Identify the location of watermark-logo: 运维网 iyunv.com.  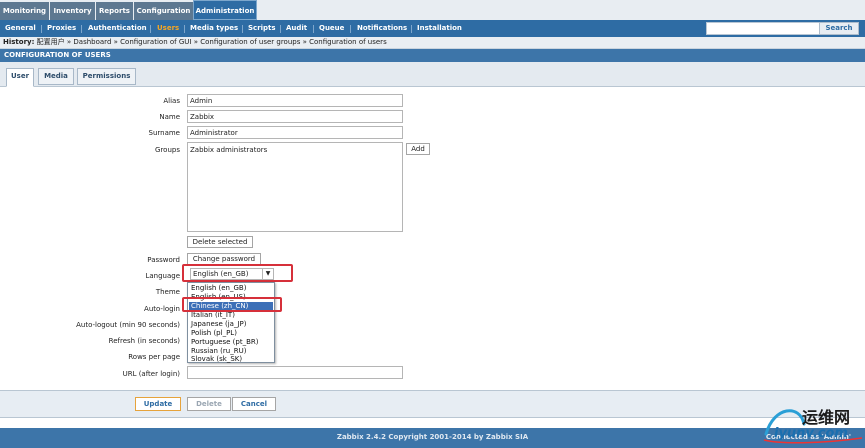
(812, 423).